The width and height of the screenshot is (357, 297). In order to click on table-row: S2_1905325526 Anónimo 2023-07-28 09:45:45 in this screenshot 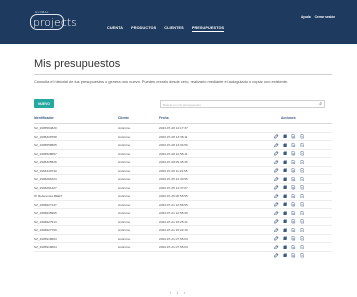, I will do `click(183, 165)`.